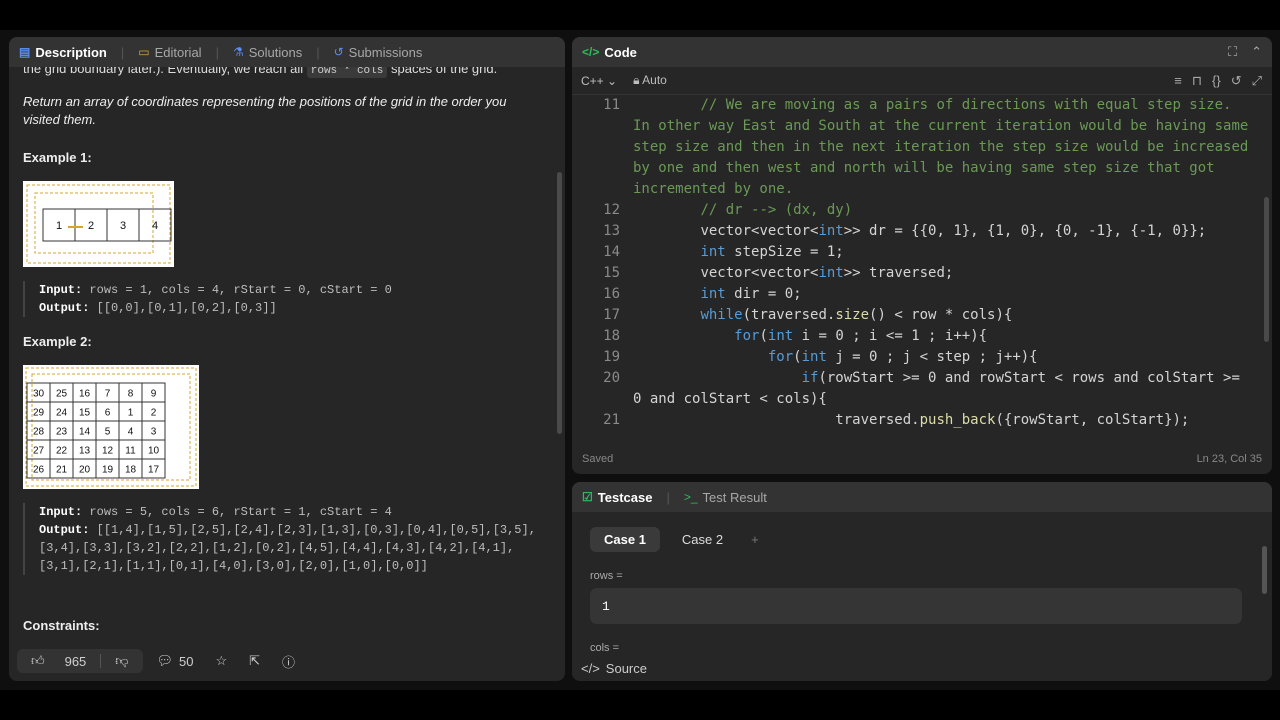 The height and width of the screenshot is (720, 1280). I want to click on code-line: 17 while(traversed.size() < row * cols){, so click(917, 315).